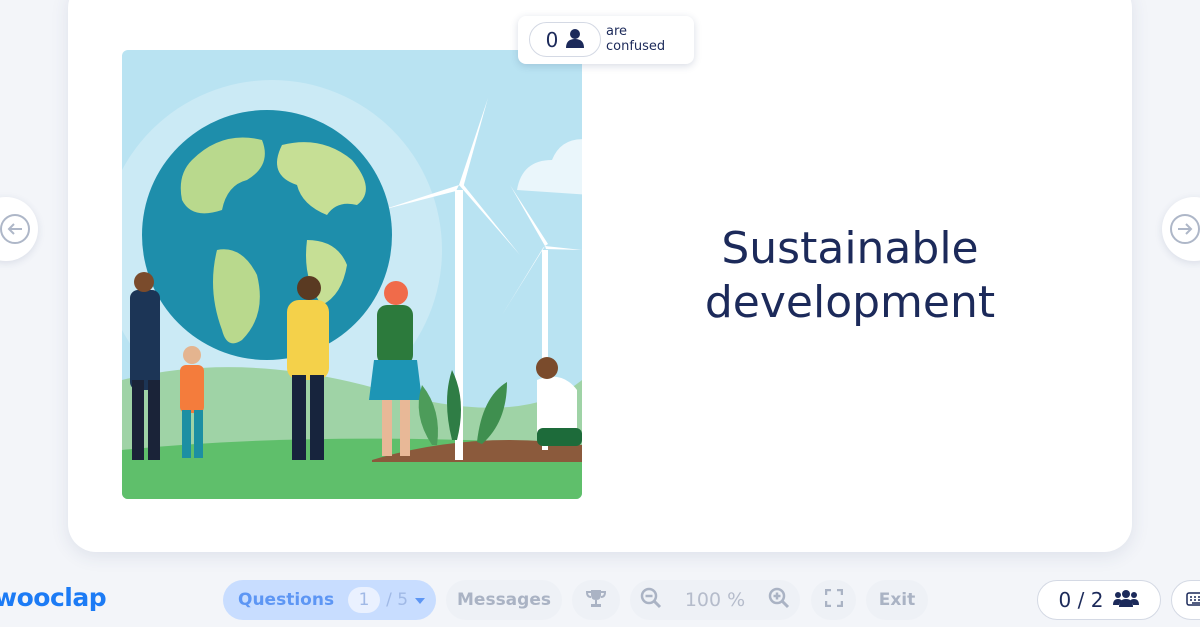  What do you see at coordinates (1126, 600) in the screenshot?
I see `users-icon` at bounding box center [1126, 600].